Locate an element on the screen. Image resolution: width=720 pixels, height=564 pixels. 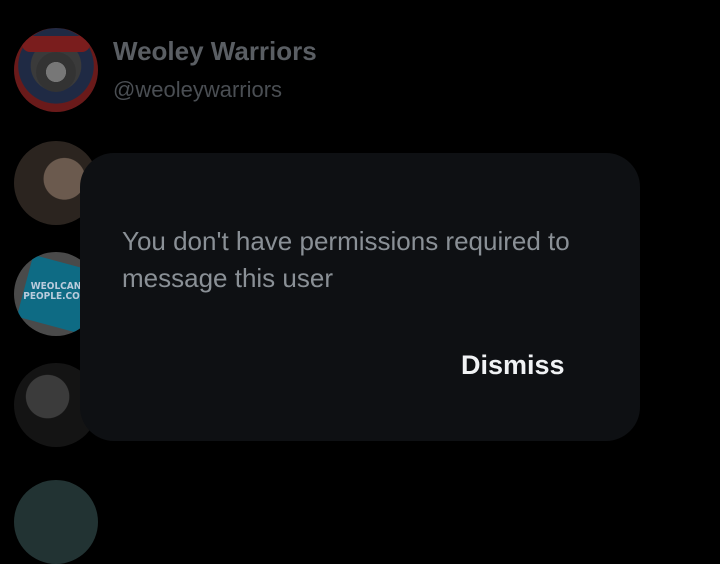
lion-logo-icon is located at coordinates (56, 72).